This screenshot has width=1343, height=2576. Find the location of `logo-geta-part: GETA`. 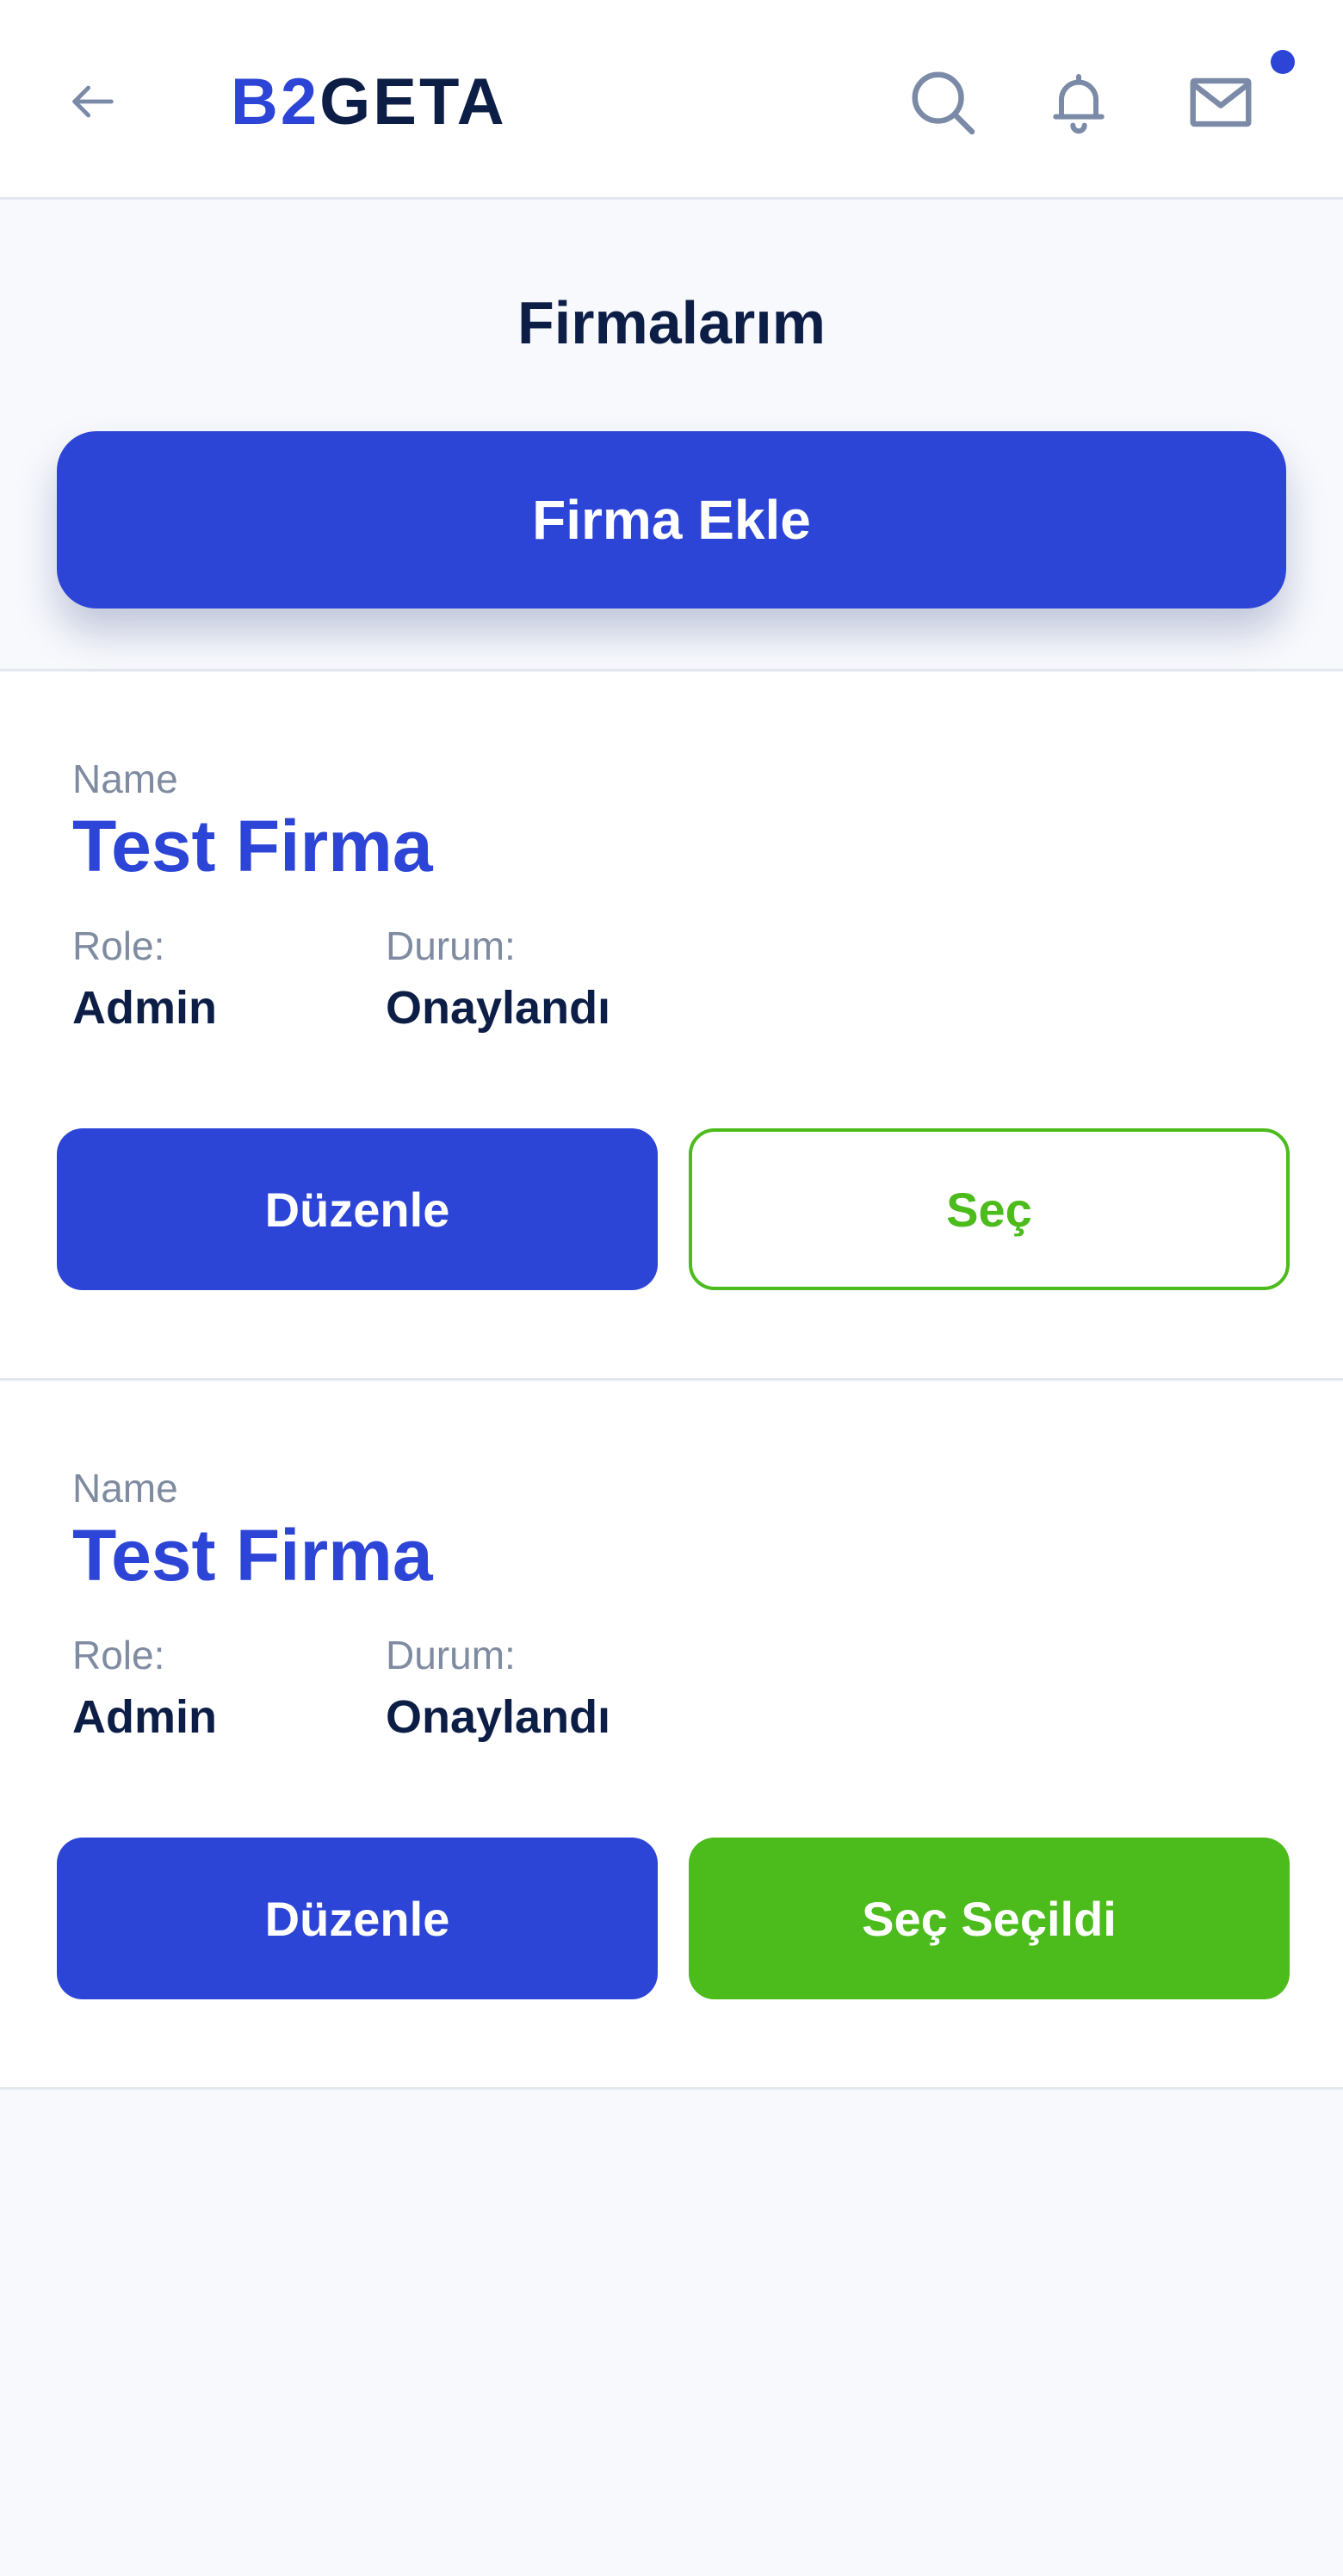

logo-geta-part: GETA is located at coordinates (413, 102).